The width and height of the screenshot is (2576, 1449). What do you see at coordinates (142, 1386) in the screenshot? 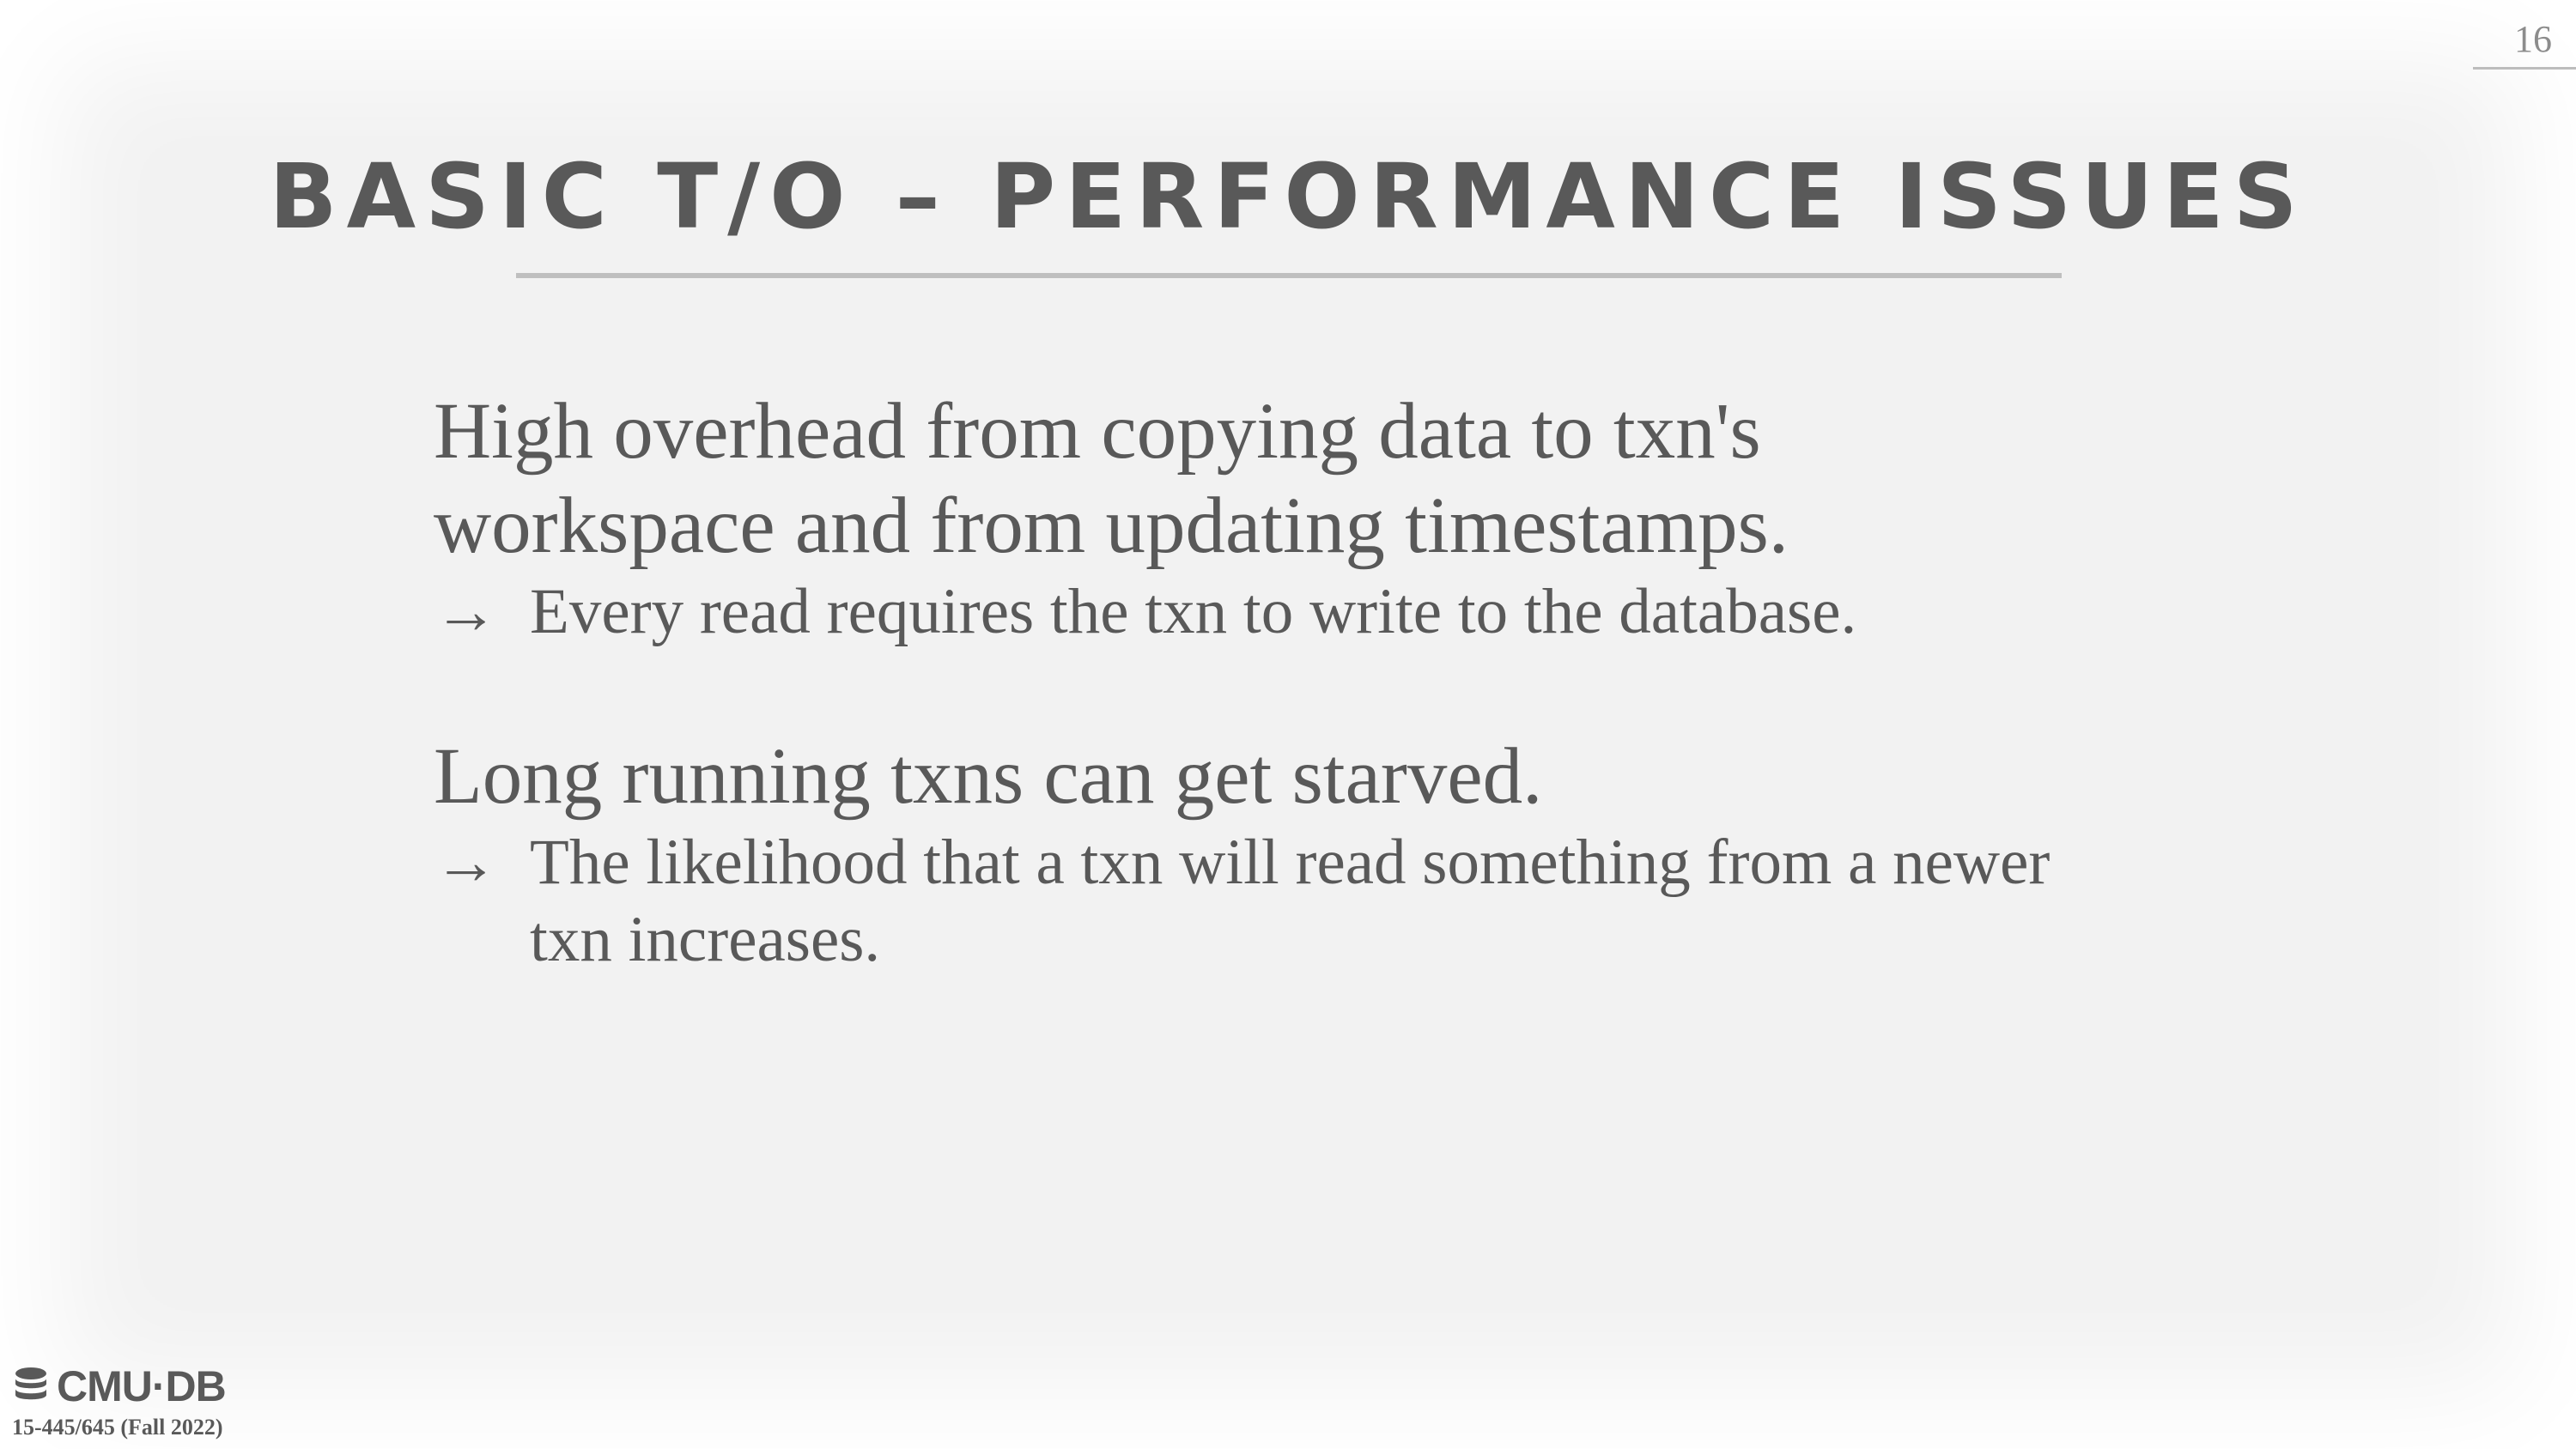
I see `logo-text: CMU·DB` at bounding box center [142, 1386].